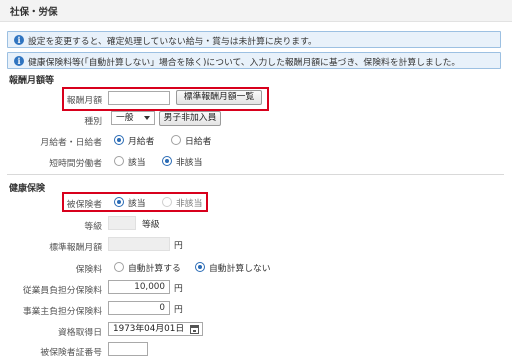  Describe the element at coordinates (167, 202) in the screenshot. I see `insured-not-applicable-radio` at that location.